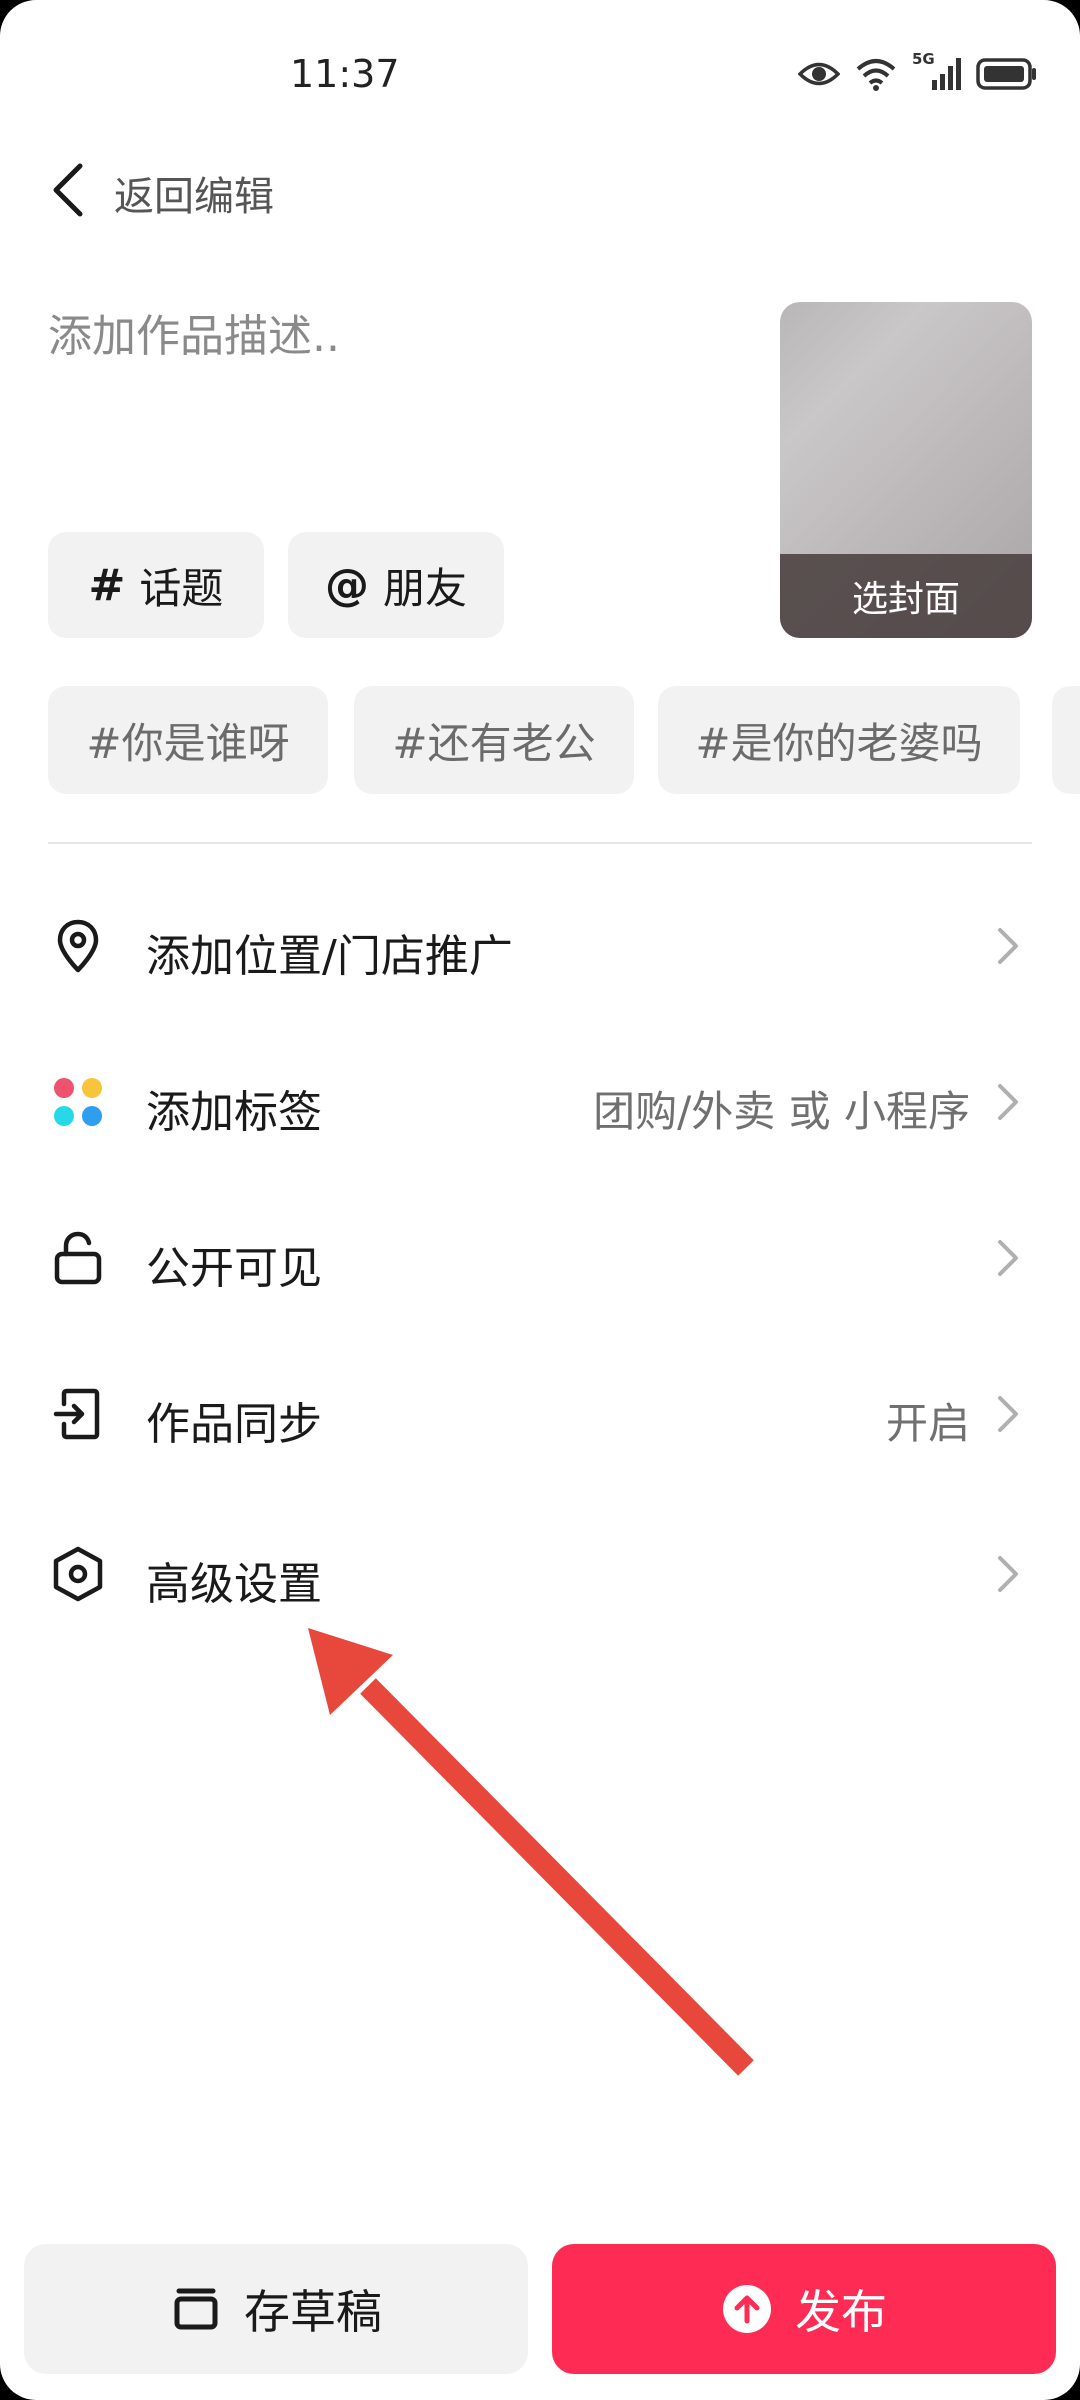 The image size is (1080, 2400). Describe the element at coordinates (345, 74) in the screenshot. I see `status-time: 11:37` at that location.